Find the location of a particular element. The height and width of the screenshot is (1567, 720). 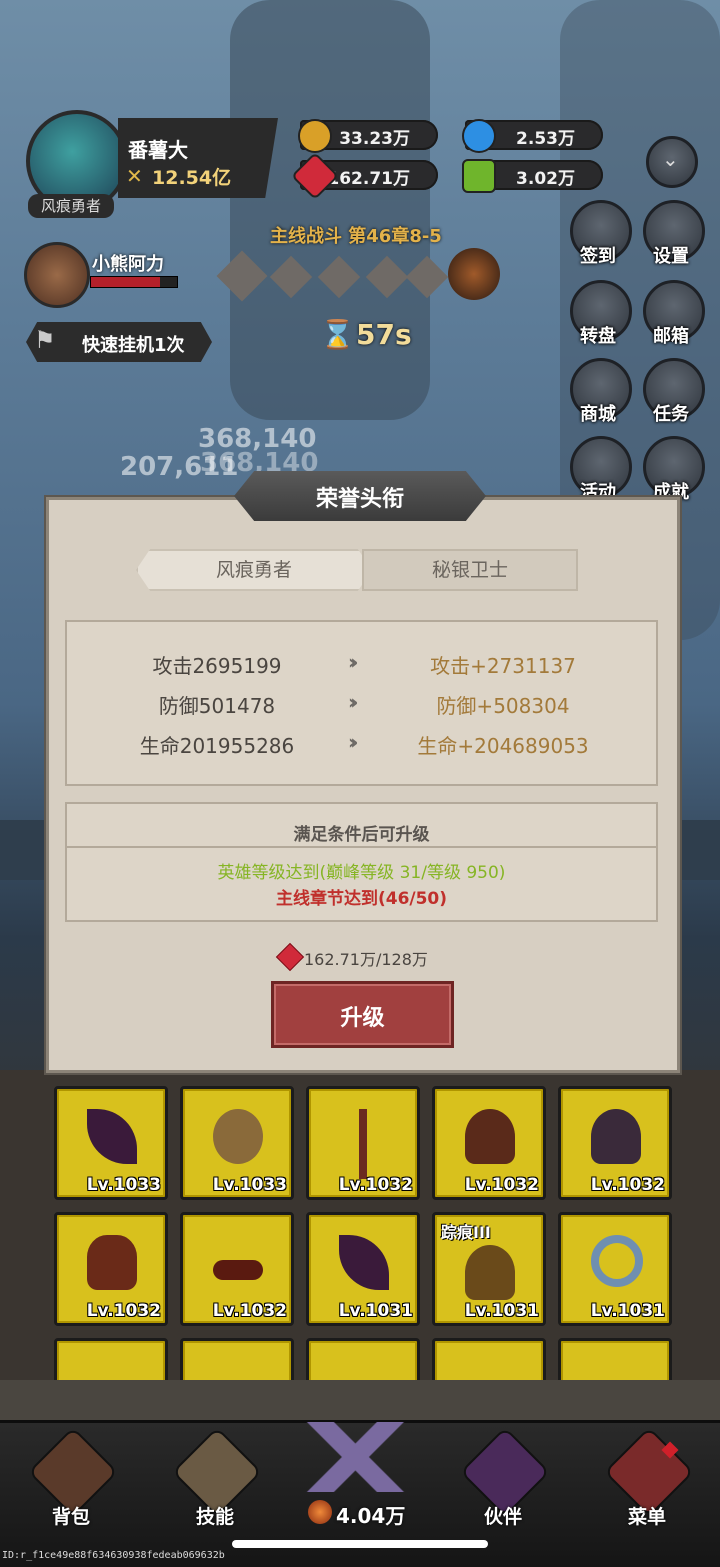

footer-id: ID:r_f1ce49e88f634630938fedeab069632b is located at coordinates (113, 1555).